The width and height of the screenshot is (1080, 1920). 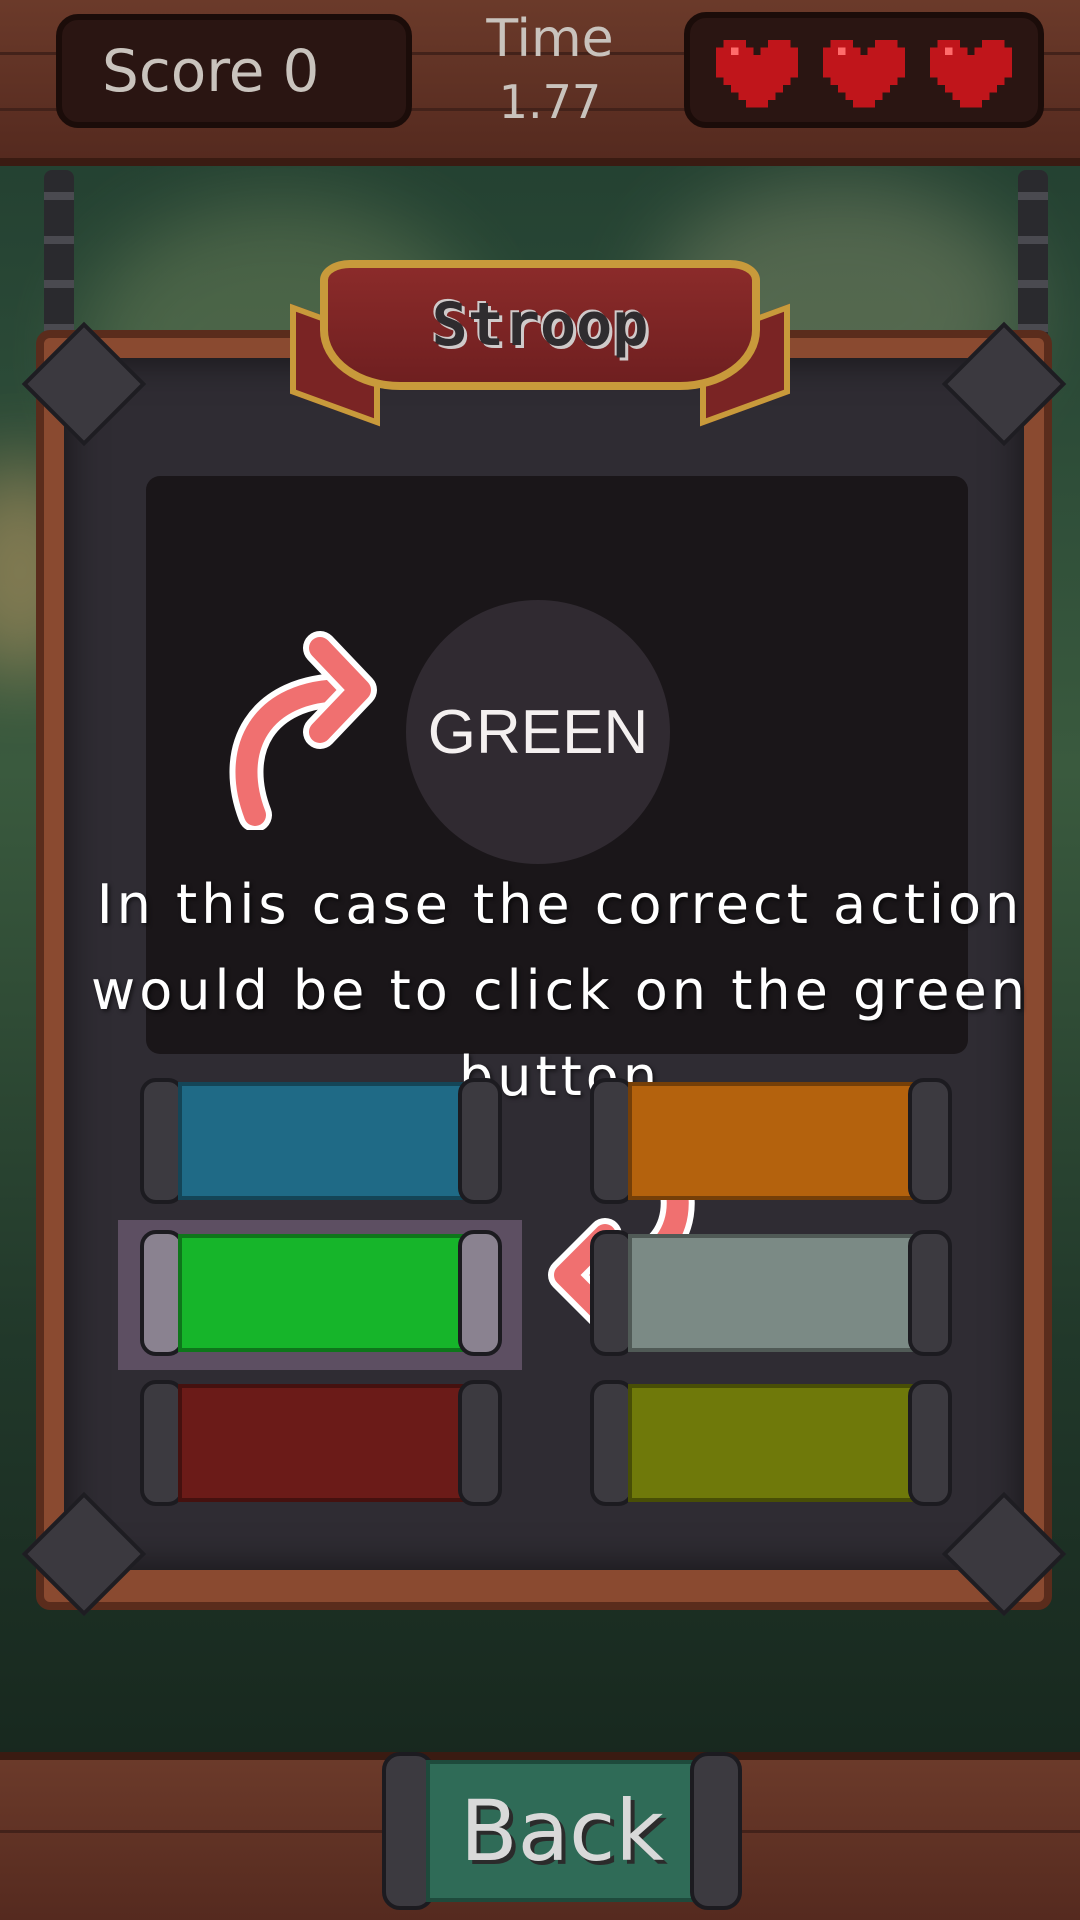 I want to click on title-banner: Stroop, so click(x=540, y=325).